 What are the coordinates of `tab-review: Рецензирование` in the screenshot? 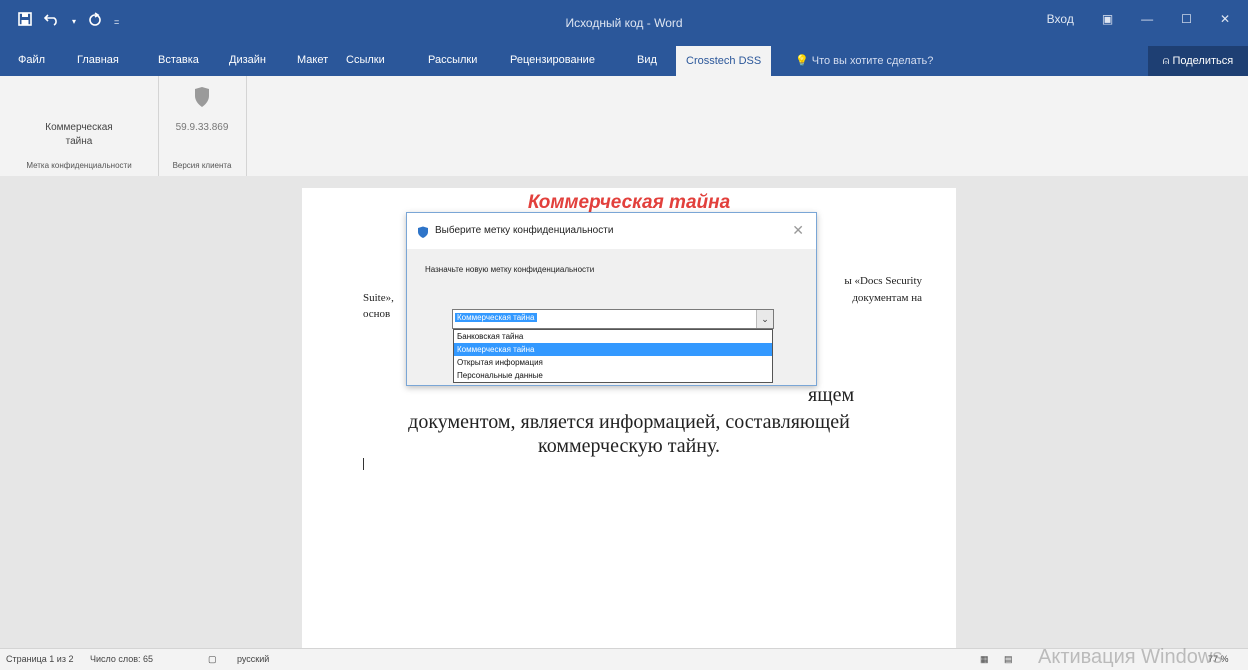 It's located at (552, 60).